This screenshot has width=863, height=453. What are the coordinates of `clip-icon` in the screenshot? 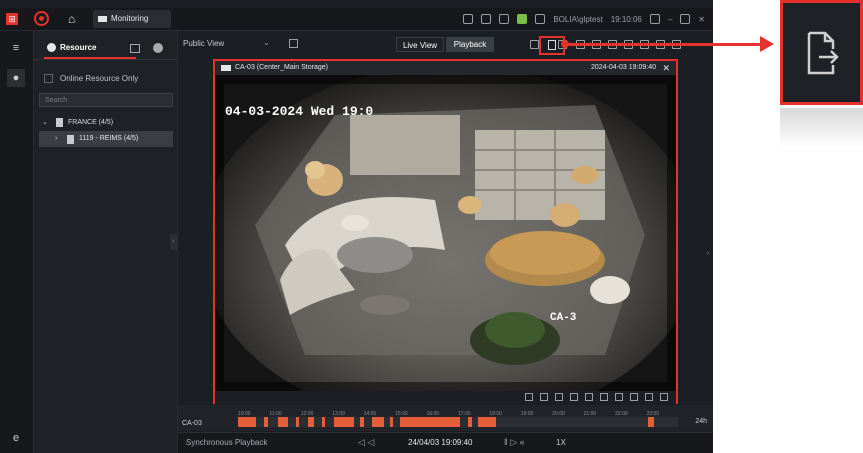 It's located at (559, 397).